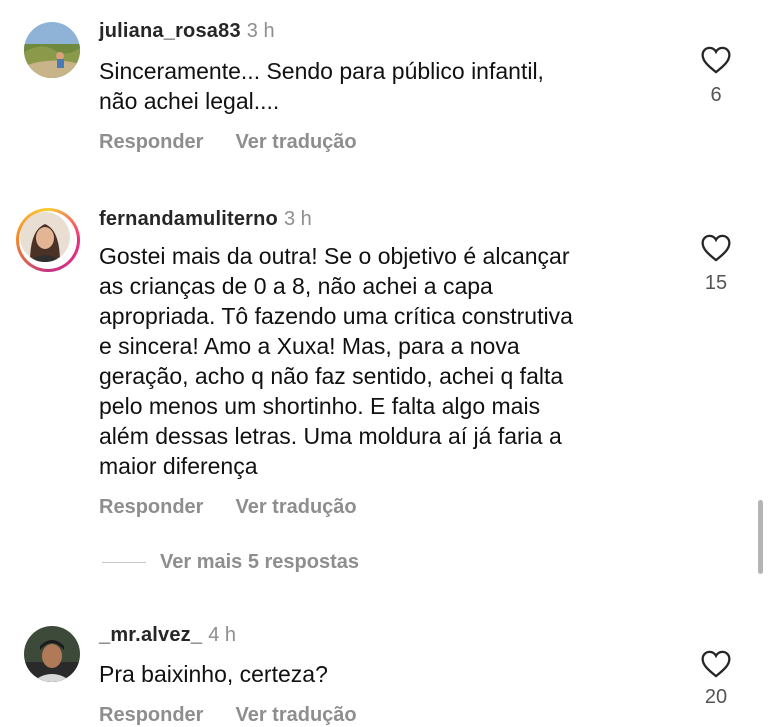 The width and height of the screenshot is (768, 727). I want to click on like-count: 20, so click(716, 697).